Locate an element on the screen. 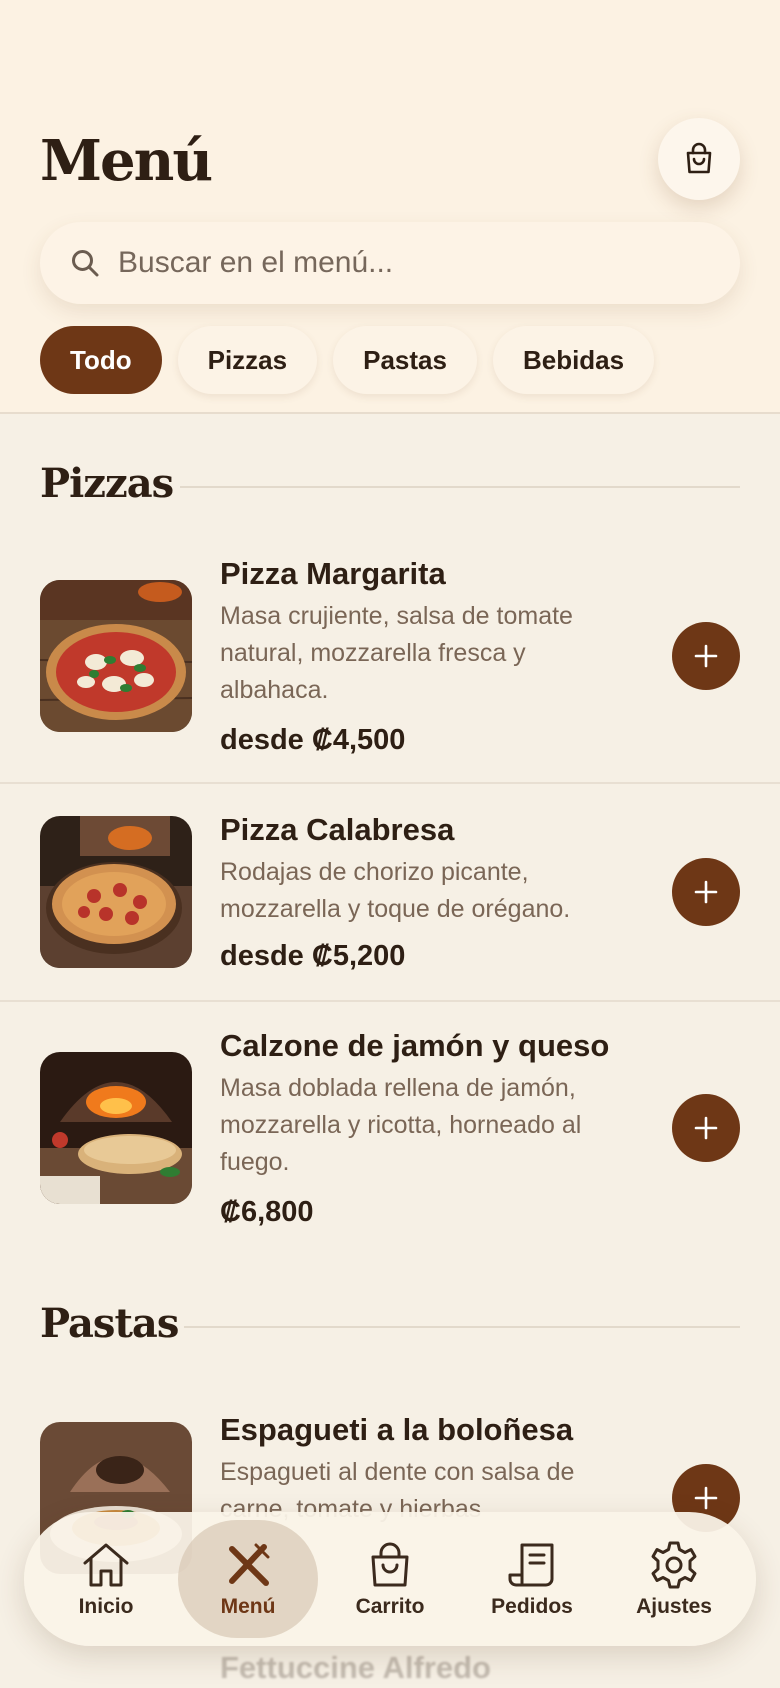 The height and width of the screenshot is (1688, 780). nav-label: Ajustes is located at coordinates (674, 1606).